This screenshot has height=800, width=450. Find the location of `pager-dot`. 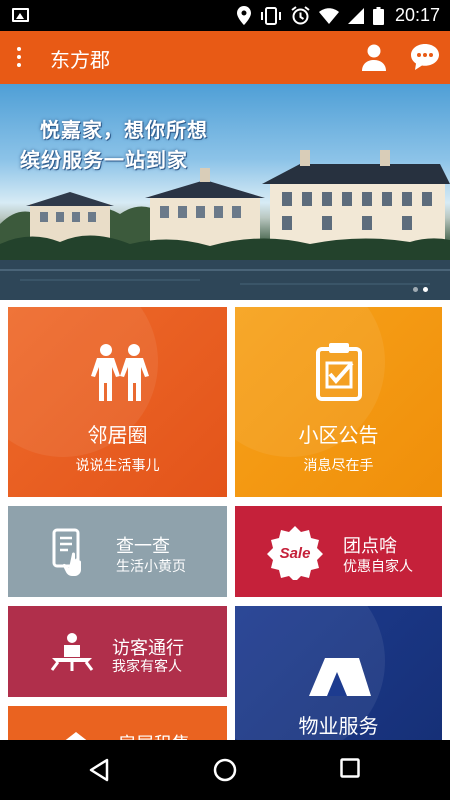

pager-dot is located at coordinates (415, 289).